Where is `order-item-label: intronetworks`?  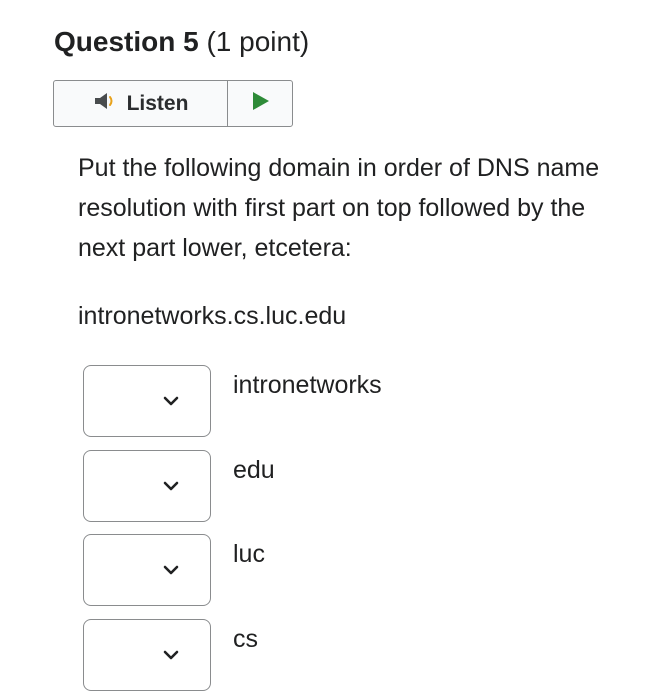
order-item-label: intronetworks is located at coordinates (307, 385).